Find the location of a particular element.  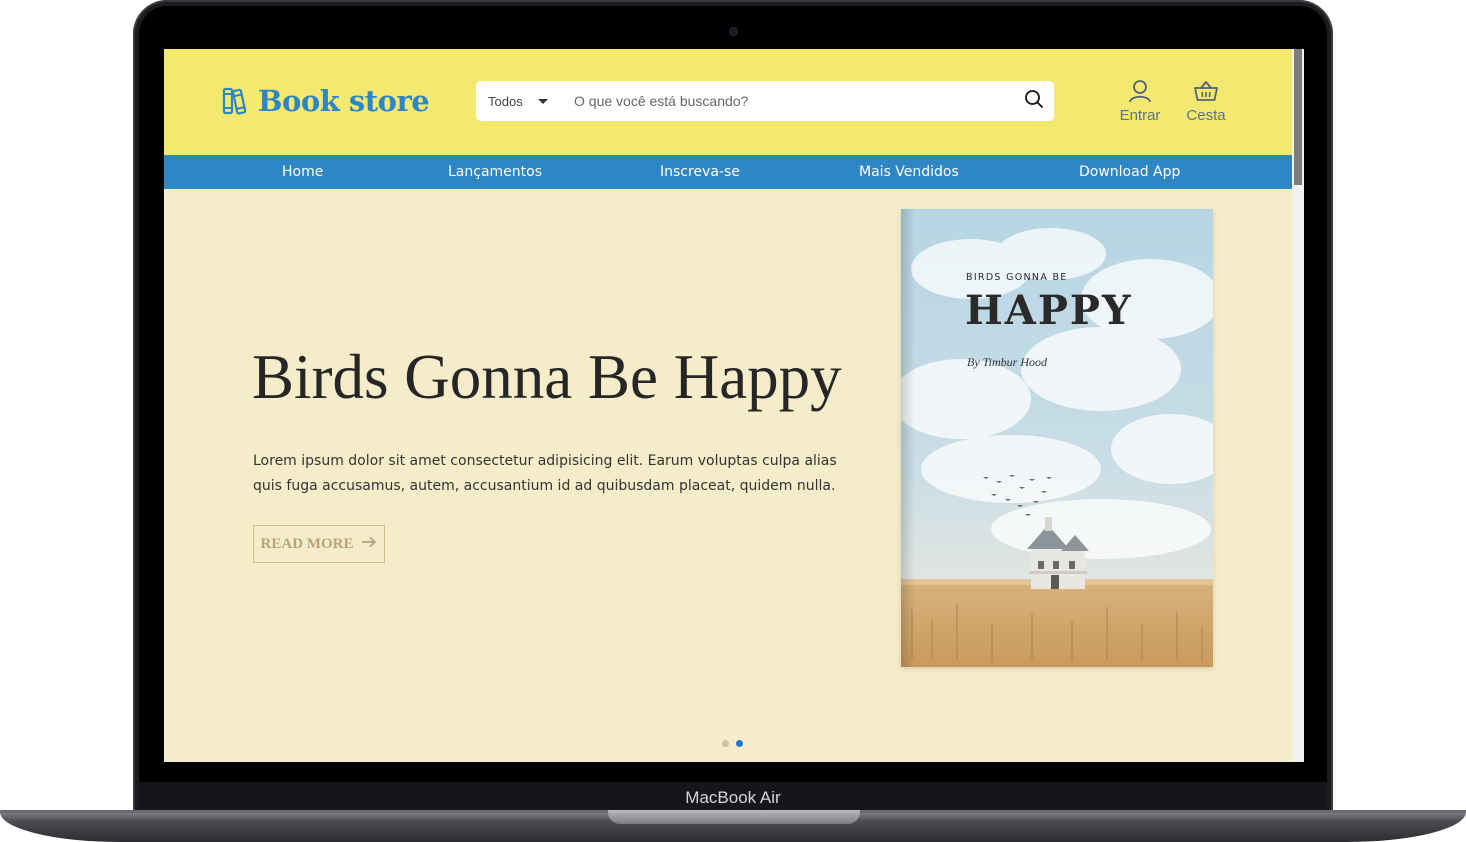

carousel-dot-active is located at coordinates (739, 743).